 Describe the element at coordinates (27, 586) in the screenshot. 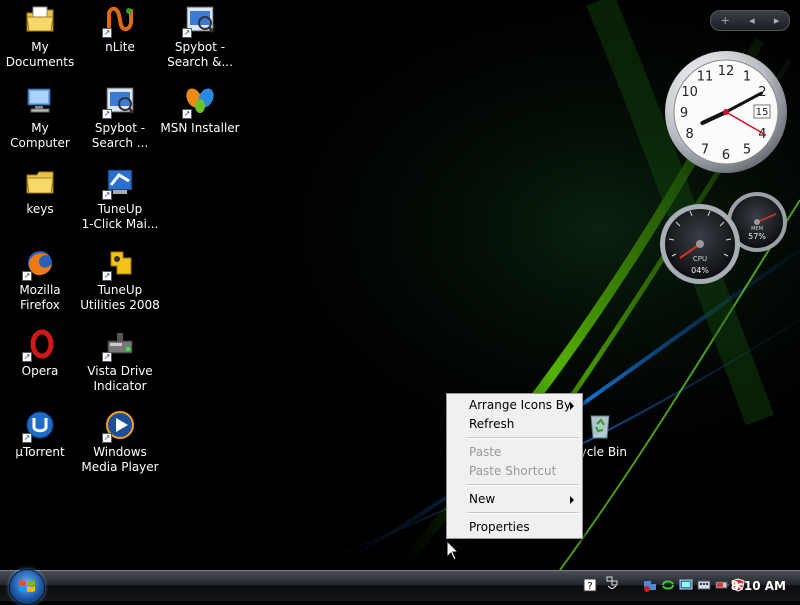

I see `windows-logo-icon` at that location.